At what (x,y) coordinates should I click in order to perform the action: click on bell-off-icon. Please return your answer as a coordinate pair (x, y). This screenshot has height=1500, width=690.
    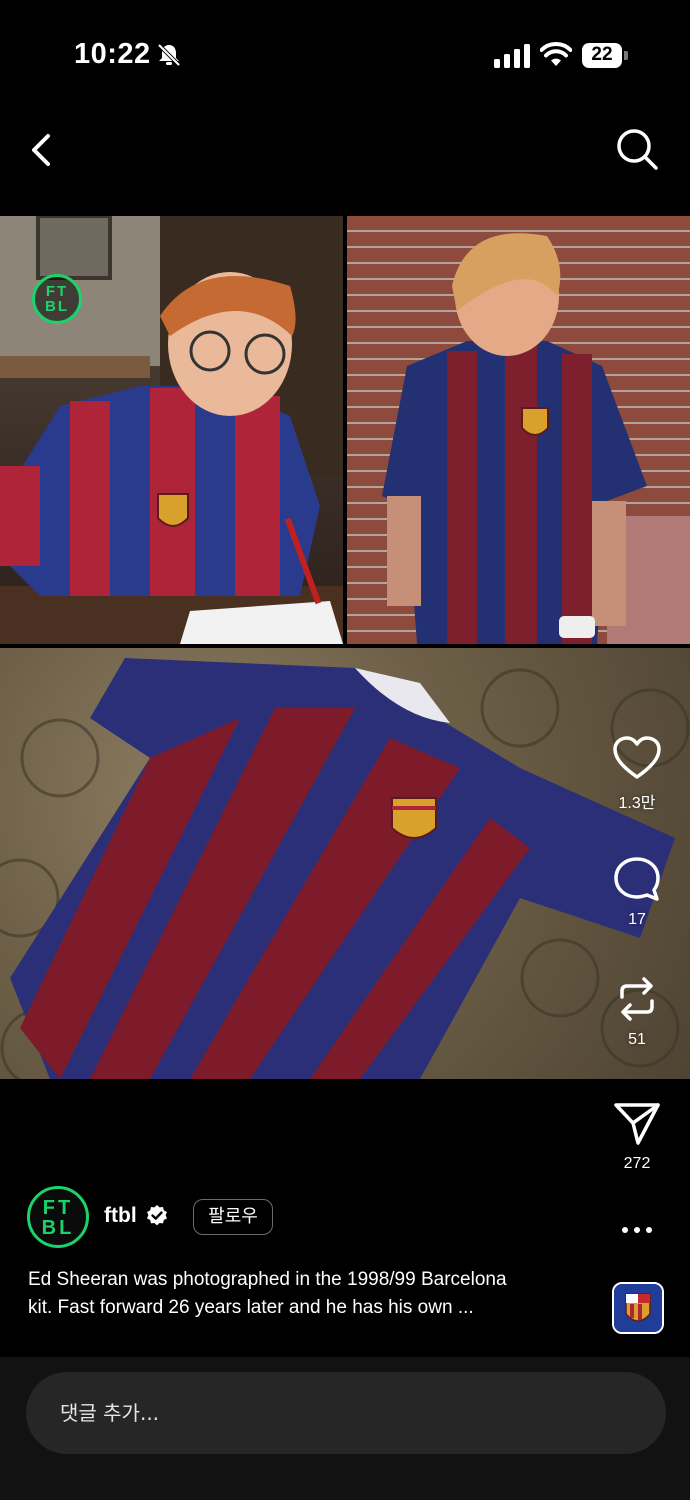
    Looking at the image, I should click on (169, 55).